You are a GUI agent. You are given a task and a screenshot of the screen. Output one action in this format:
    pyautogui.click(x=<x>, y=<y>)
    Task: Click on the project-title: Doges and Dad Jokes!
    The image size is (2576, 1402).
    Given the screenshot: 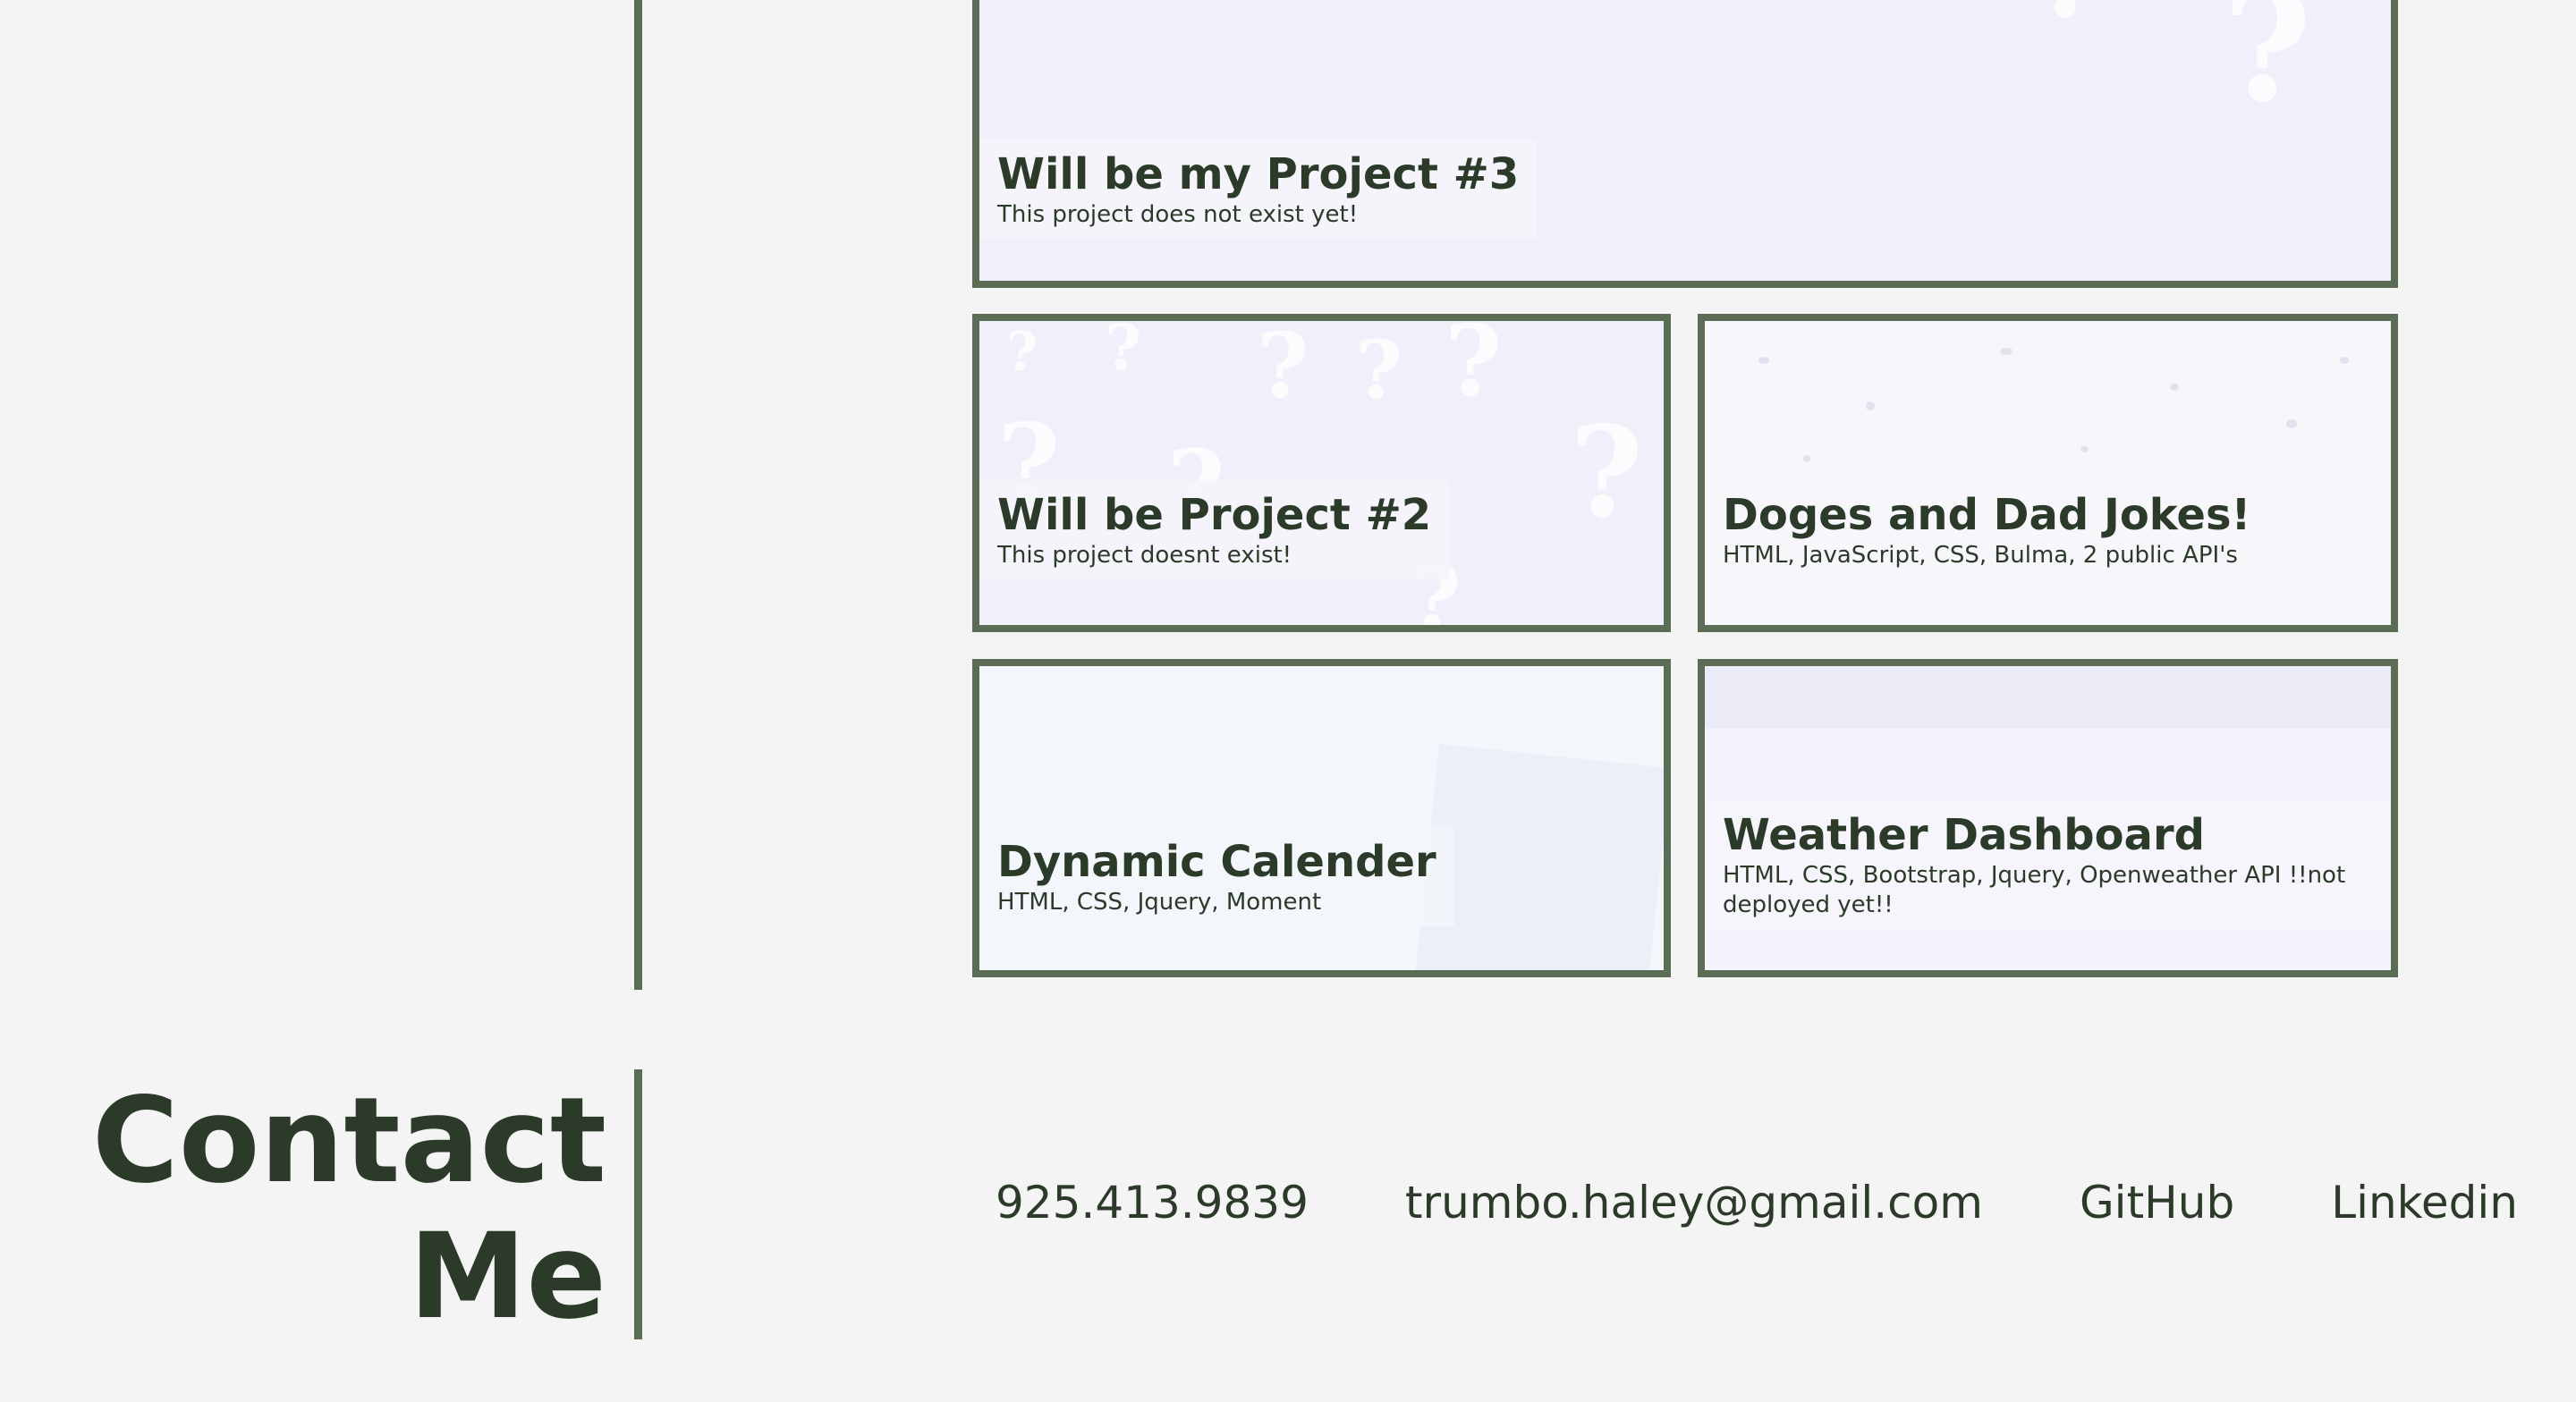 What is the action you would take?
    pyautogui.click(x=1987, y=515)
    